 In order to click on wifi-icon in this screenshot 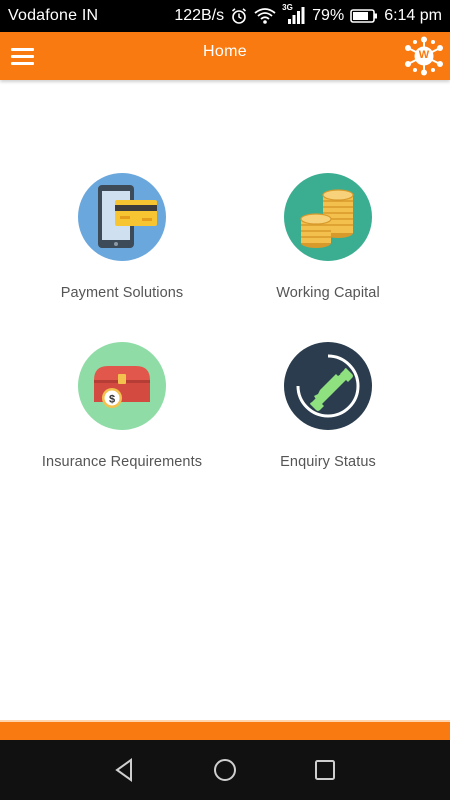, I will do `click(265, 16)`.